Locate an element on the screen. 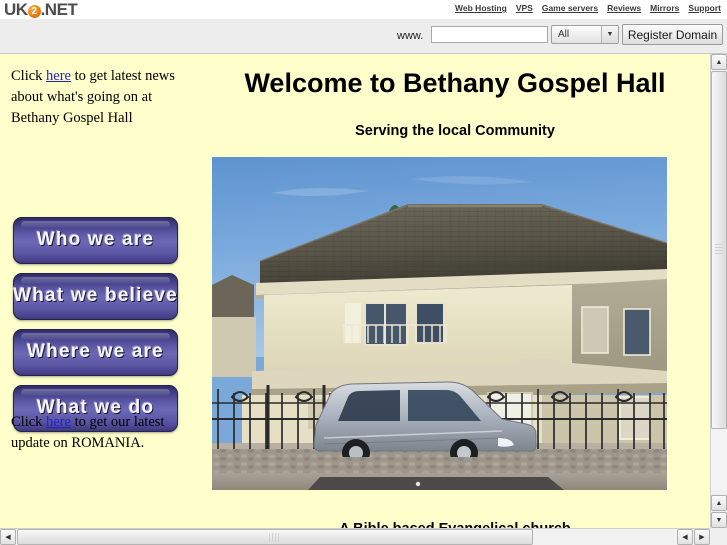 This screenshot has width=727, height=545. sidebar-button-label: What we believe is located at coordinates (95, 295).